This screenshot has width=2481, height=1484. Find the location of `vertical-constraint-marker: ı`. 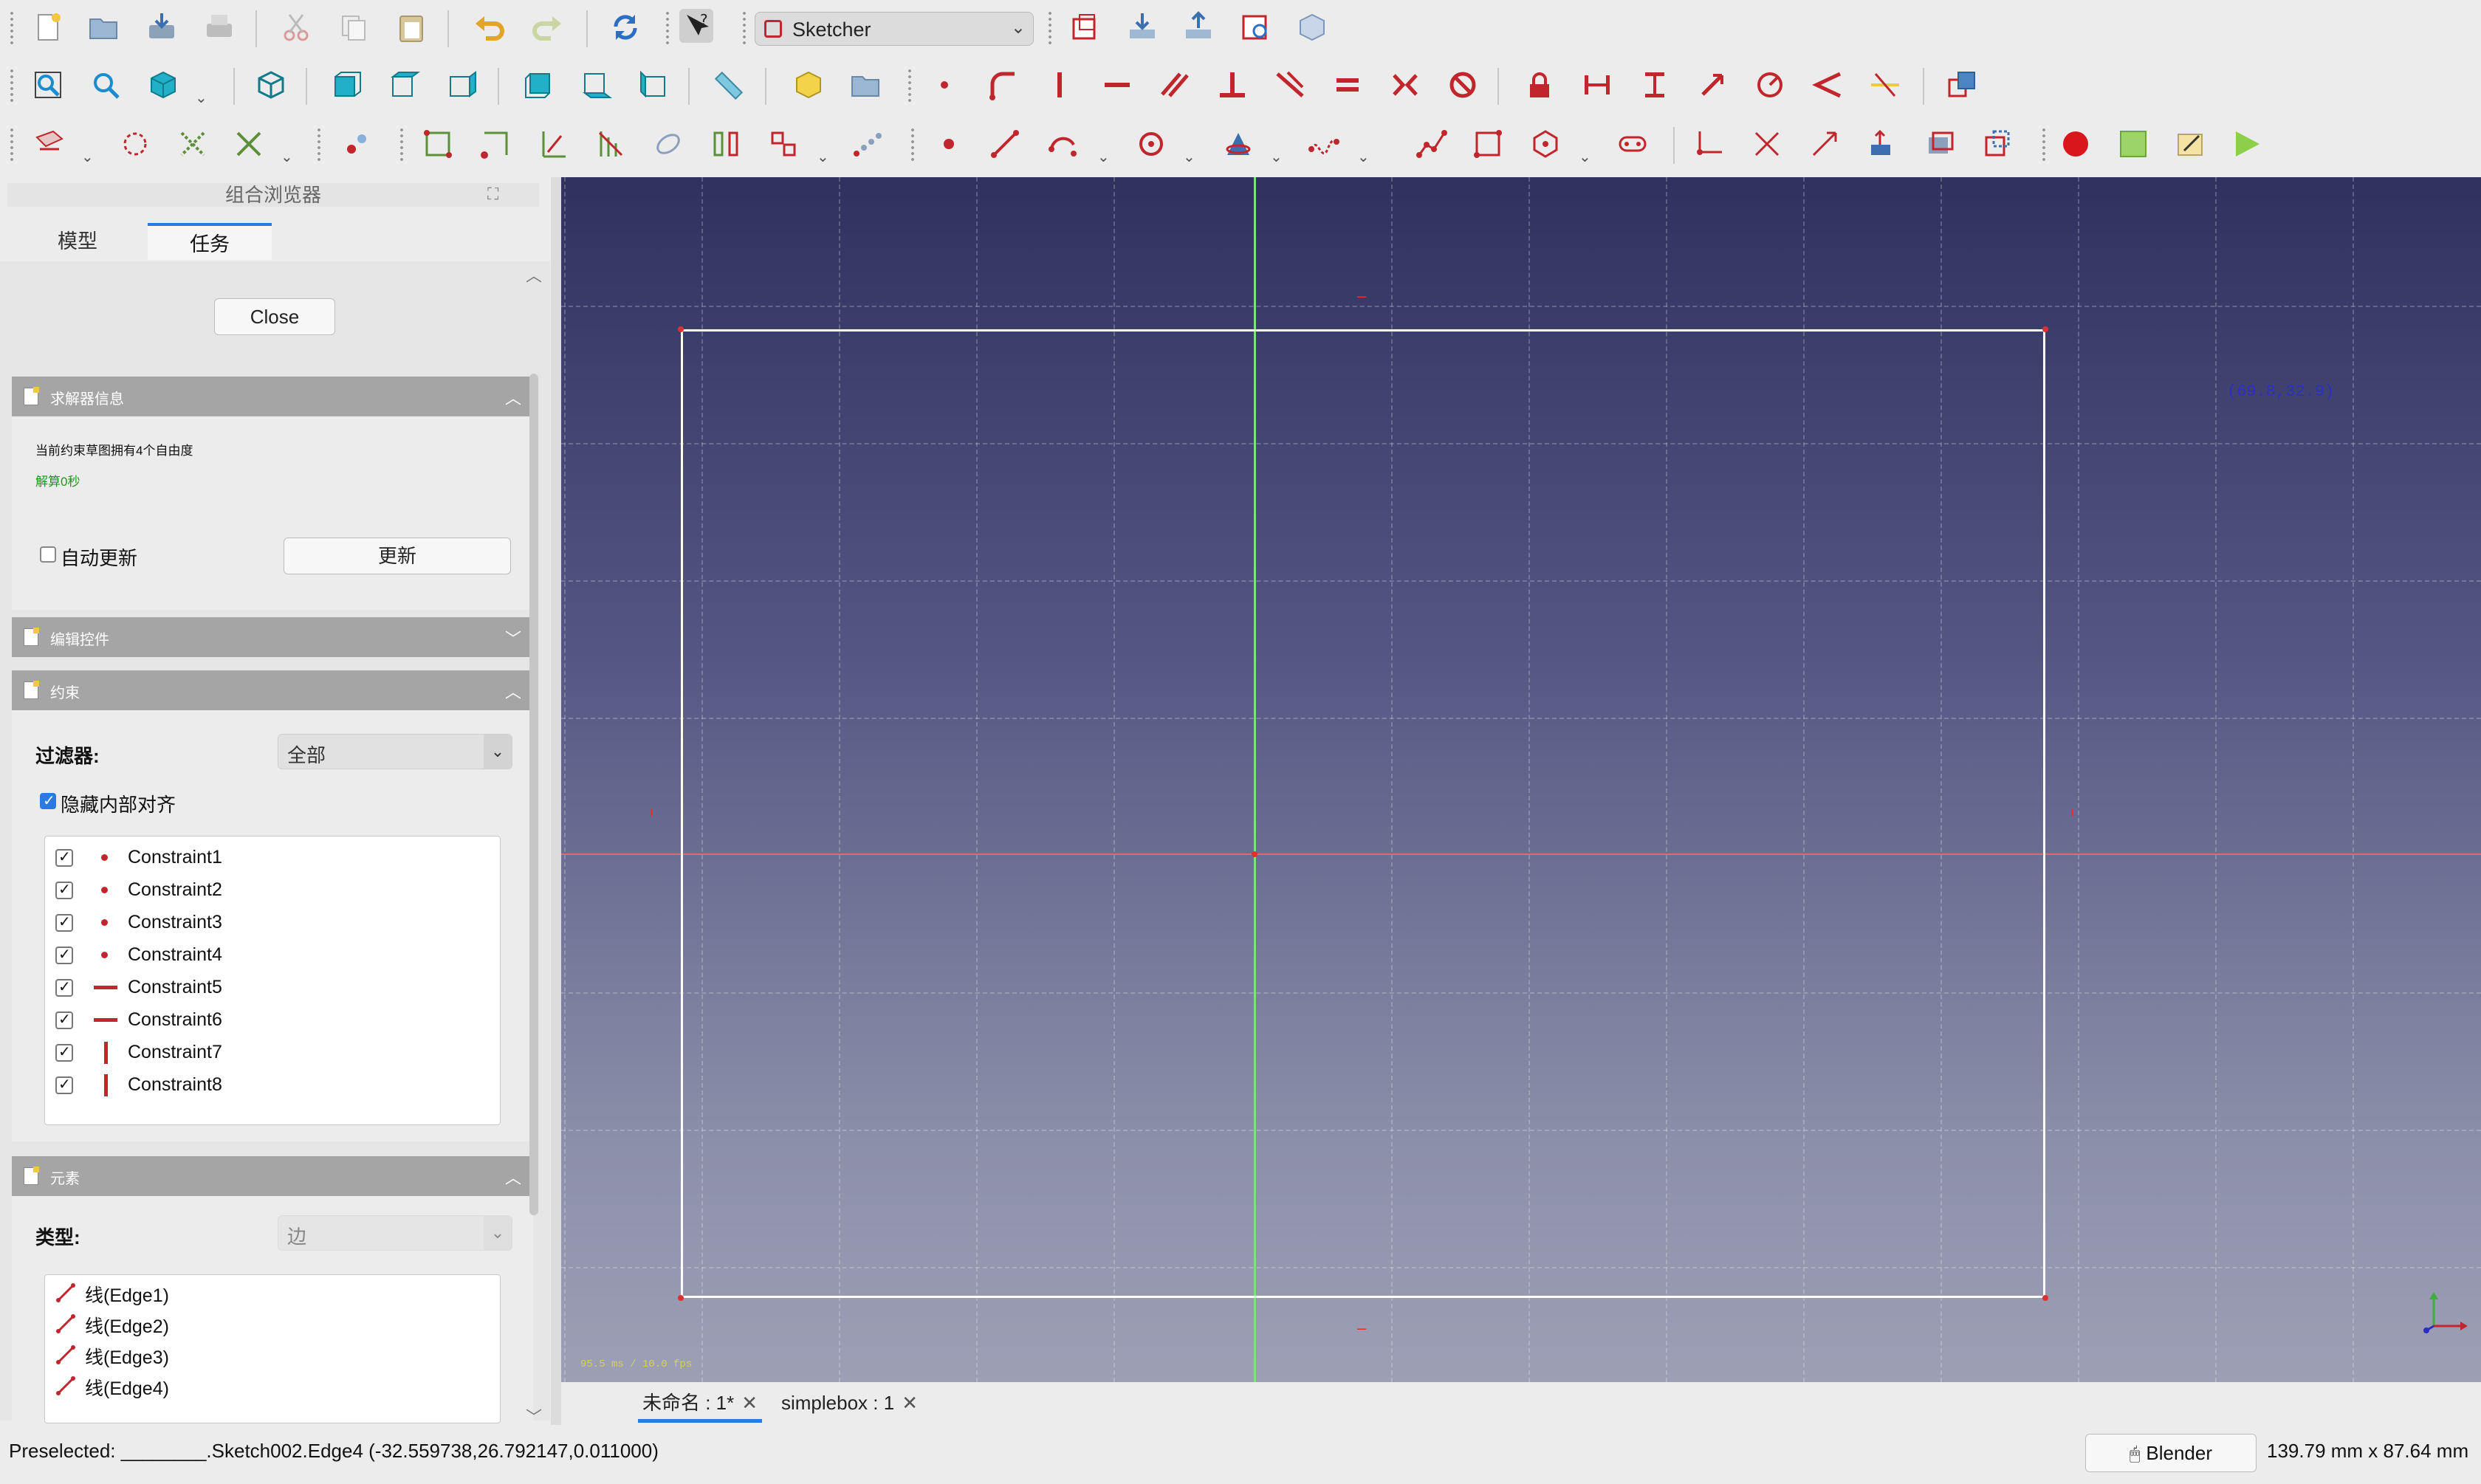

vertical-constraint-marker: ı is located at coordinates (2072, 812).